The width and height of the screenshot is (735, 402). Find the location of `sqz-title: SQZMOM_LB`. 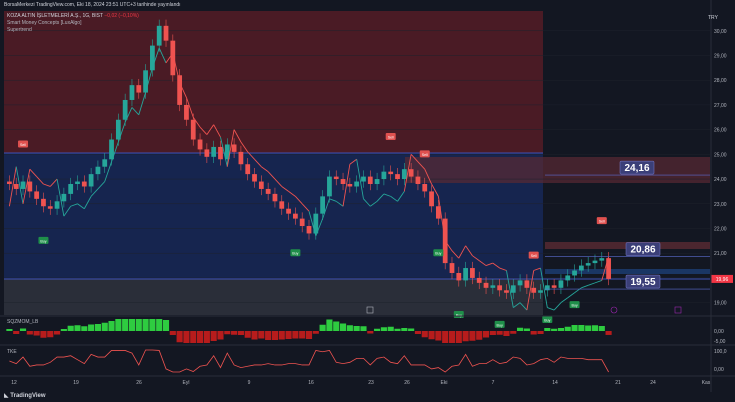

sqz-title: SQZMOM_LB is located at coordinates (23, 322).